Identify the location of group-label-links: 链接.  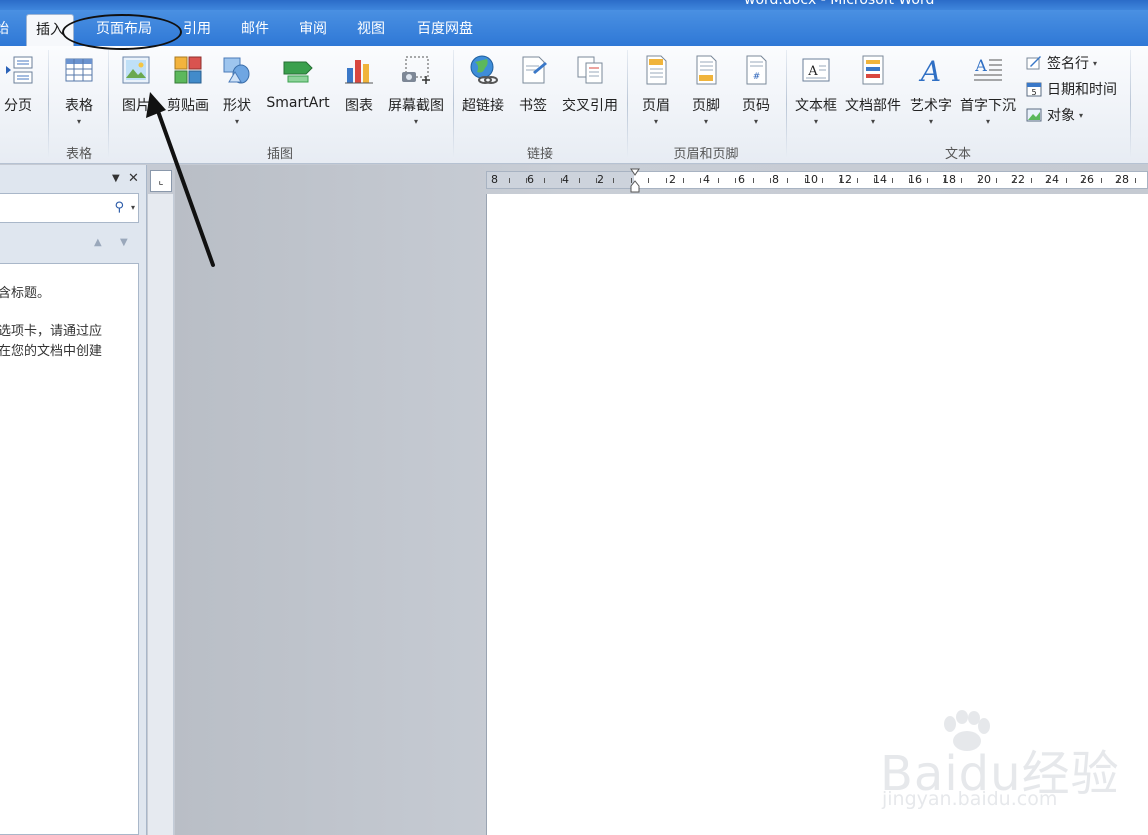
(539, 154).